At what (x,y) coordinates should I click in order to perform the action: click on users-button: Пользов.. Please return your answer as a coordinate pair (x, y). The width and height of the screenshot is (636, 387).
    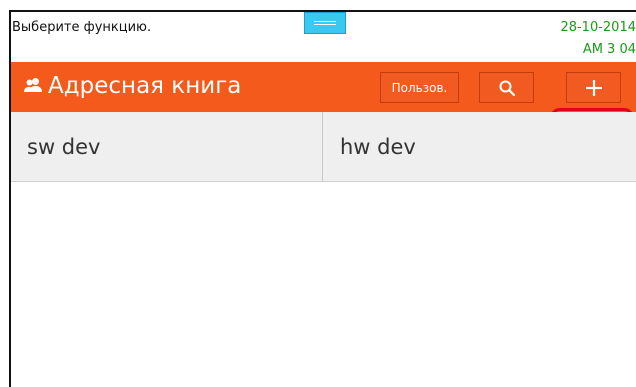
    Looking at the image, I should click on (419, 87).